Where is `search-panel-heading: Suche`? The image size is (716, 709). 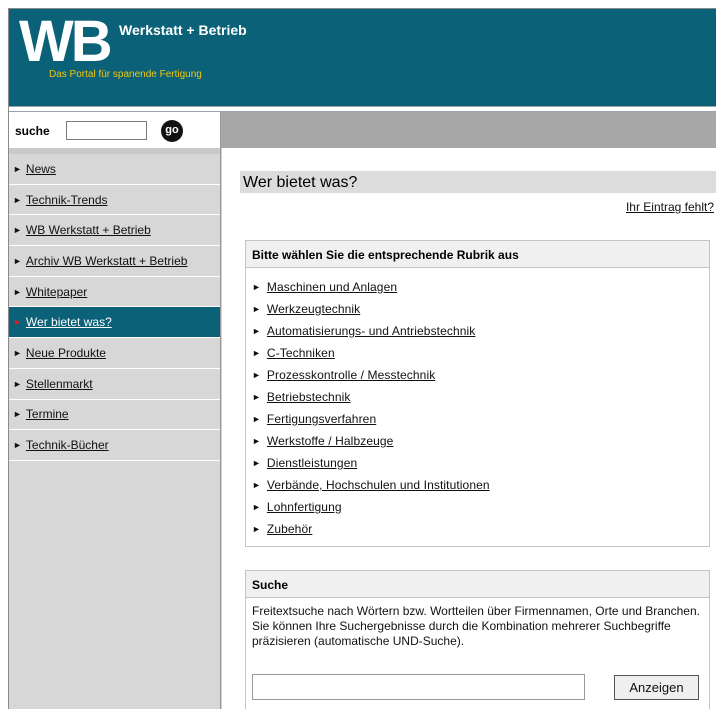 search-panel-heading: Suche is located at coordinates (477, 584).